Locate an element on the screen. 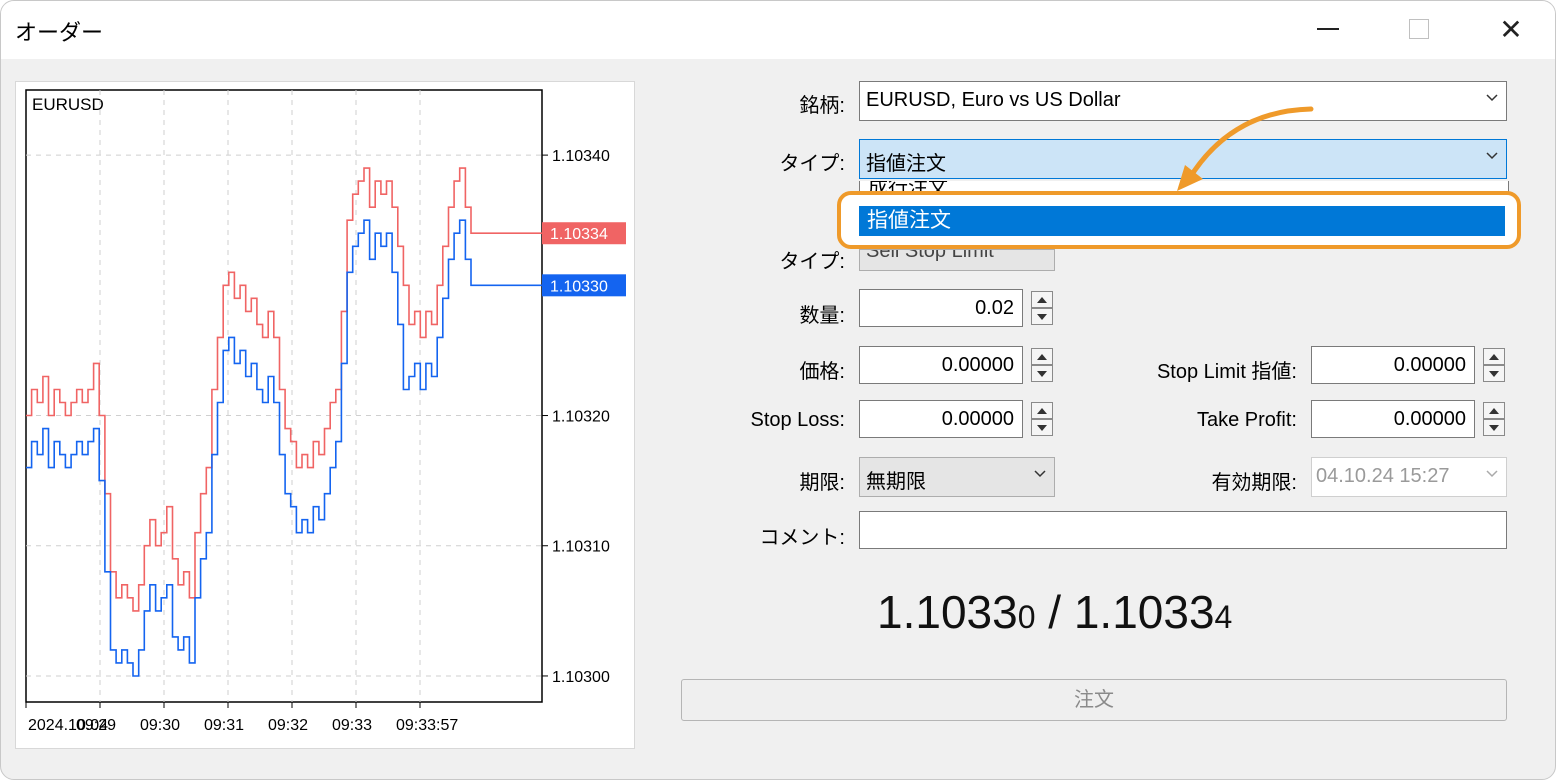 Image resolution: width=1556 pixels, height=780 pixels. stop-loss-input: 0.00000 is located at coordinates (941, 419).